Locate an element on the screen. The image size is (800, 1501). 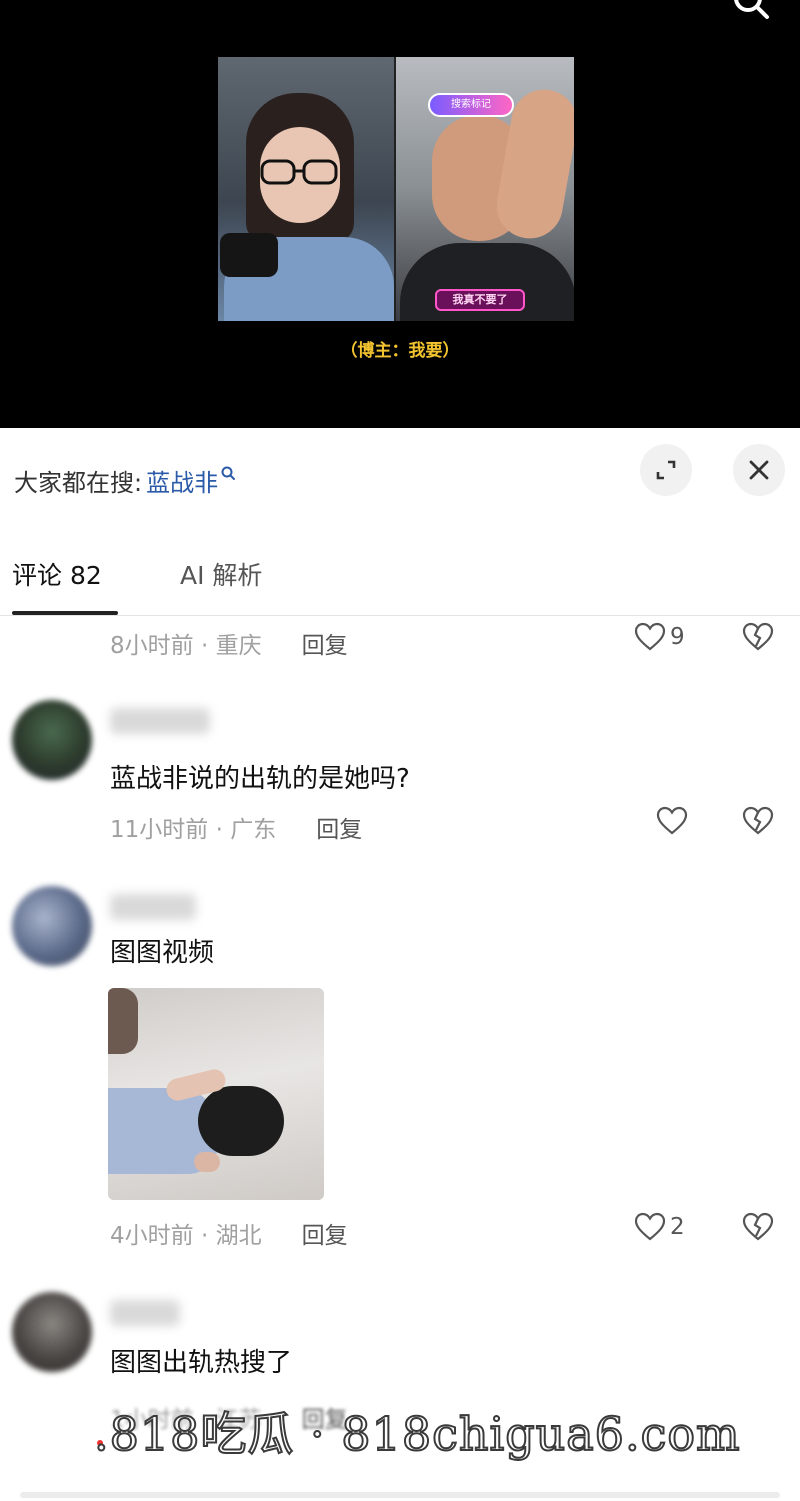
like-button is located at coordinates (672, 821).